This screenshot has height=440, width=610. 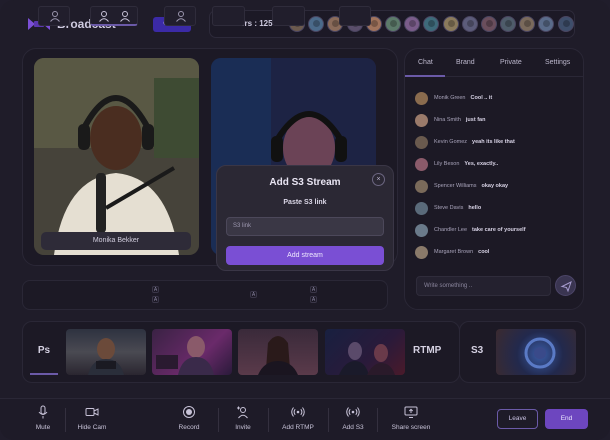 I want to click on send-icon, so click(x=566, y=287).